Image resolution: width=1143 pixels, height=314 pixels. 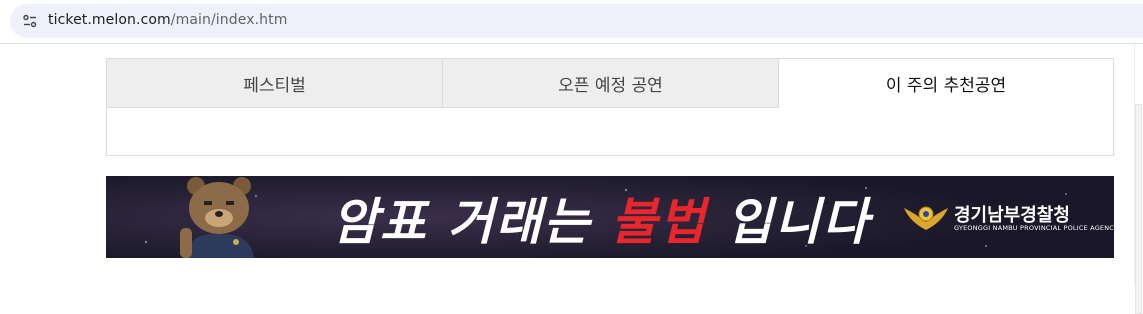 I want to click on url-host: ticket.melon.com, so click(x=109, y=20).